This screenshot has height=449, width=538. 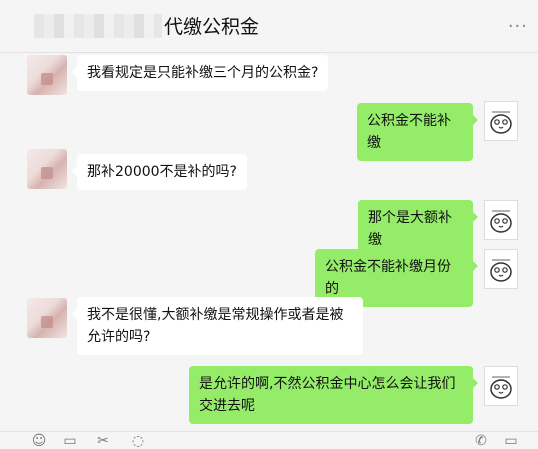 What do you see at coordinates (159, 172) in the screenshot?
I see `incoming-message-bubble: 那补20000不是补的吗?` at bounding box center [159, 172].